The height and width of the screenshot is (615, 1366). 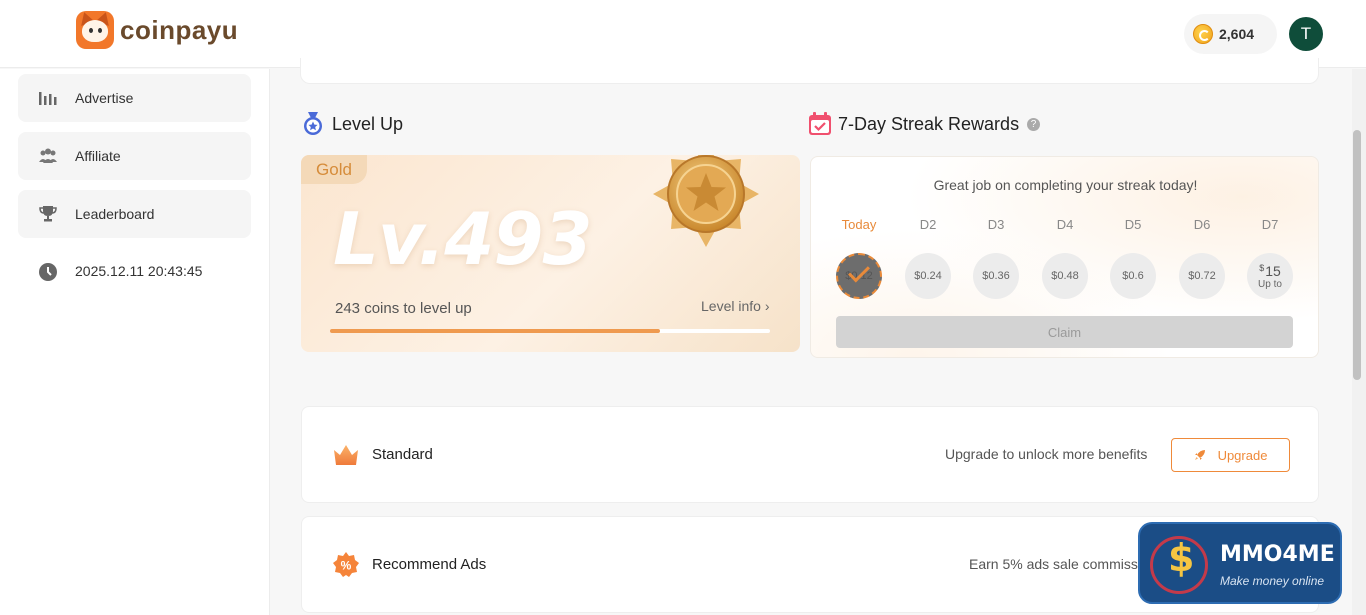 I want to click on day-label-d4: D4, so click(x=1065, y=224).